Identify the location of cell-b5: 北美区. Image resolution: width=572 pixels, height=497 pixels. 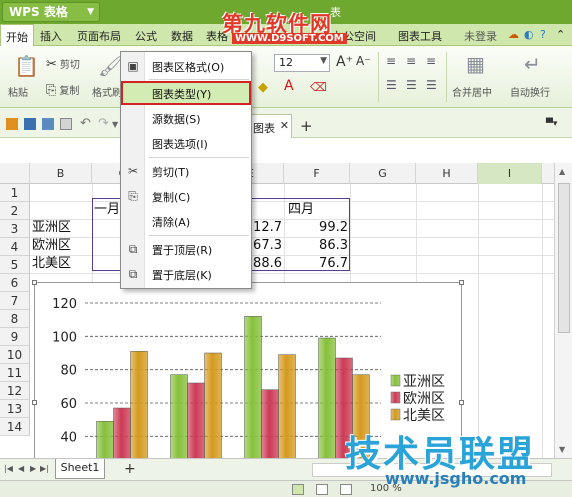
(51, 264).